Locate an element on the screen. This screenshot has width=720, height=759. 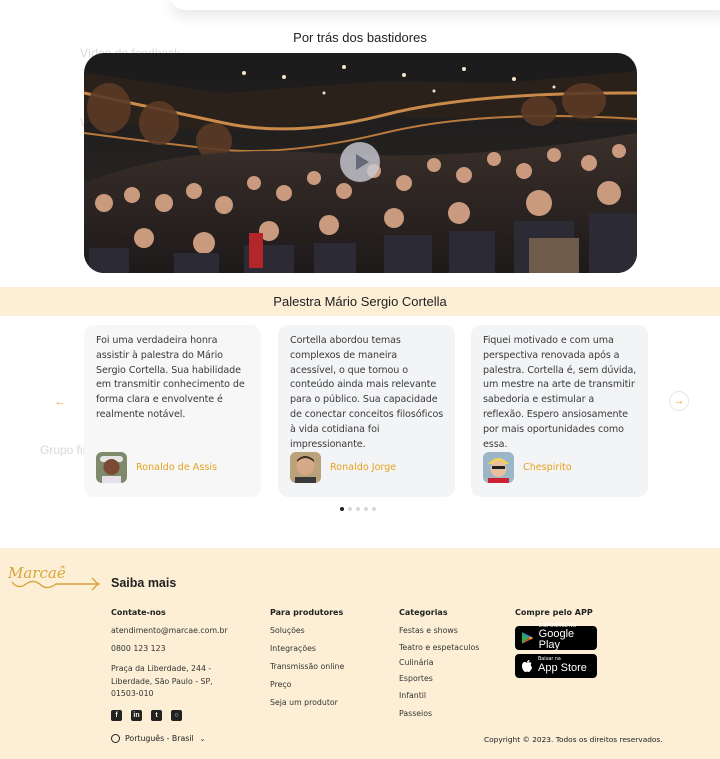
footer-link: Transmissão online is located at coordinates (307, 667).